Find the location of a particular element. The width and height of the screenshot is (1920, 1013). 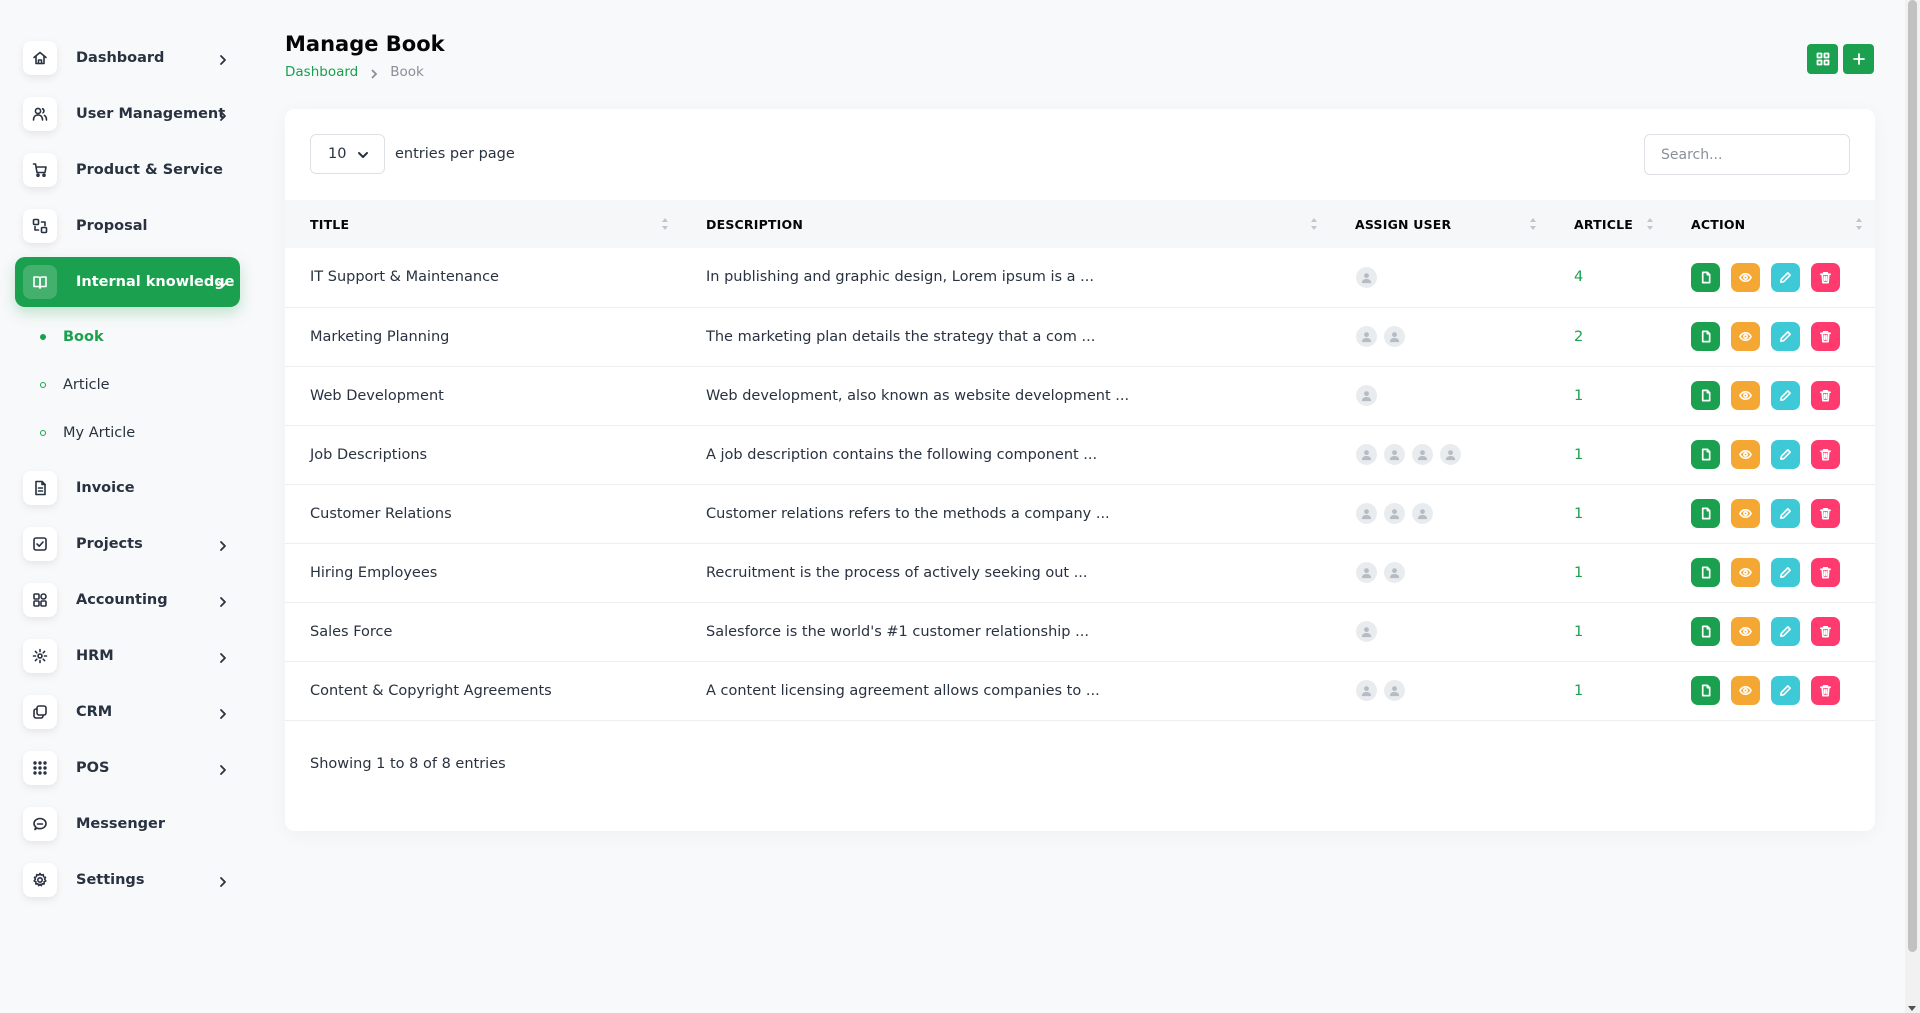

sidebar-item-label: POS is located at coordinates (93, 768).